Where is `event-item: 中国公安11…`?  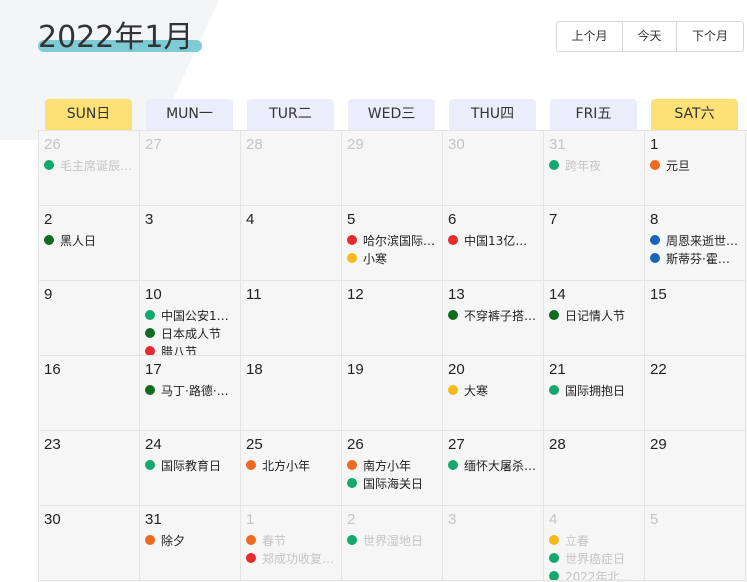 event-item: 中国公安11… is located at coordinates (190, 315).